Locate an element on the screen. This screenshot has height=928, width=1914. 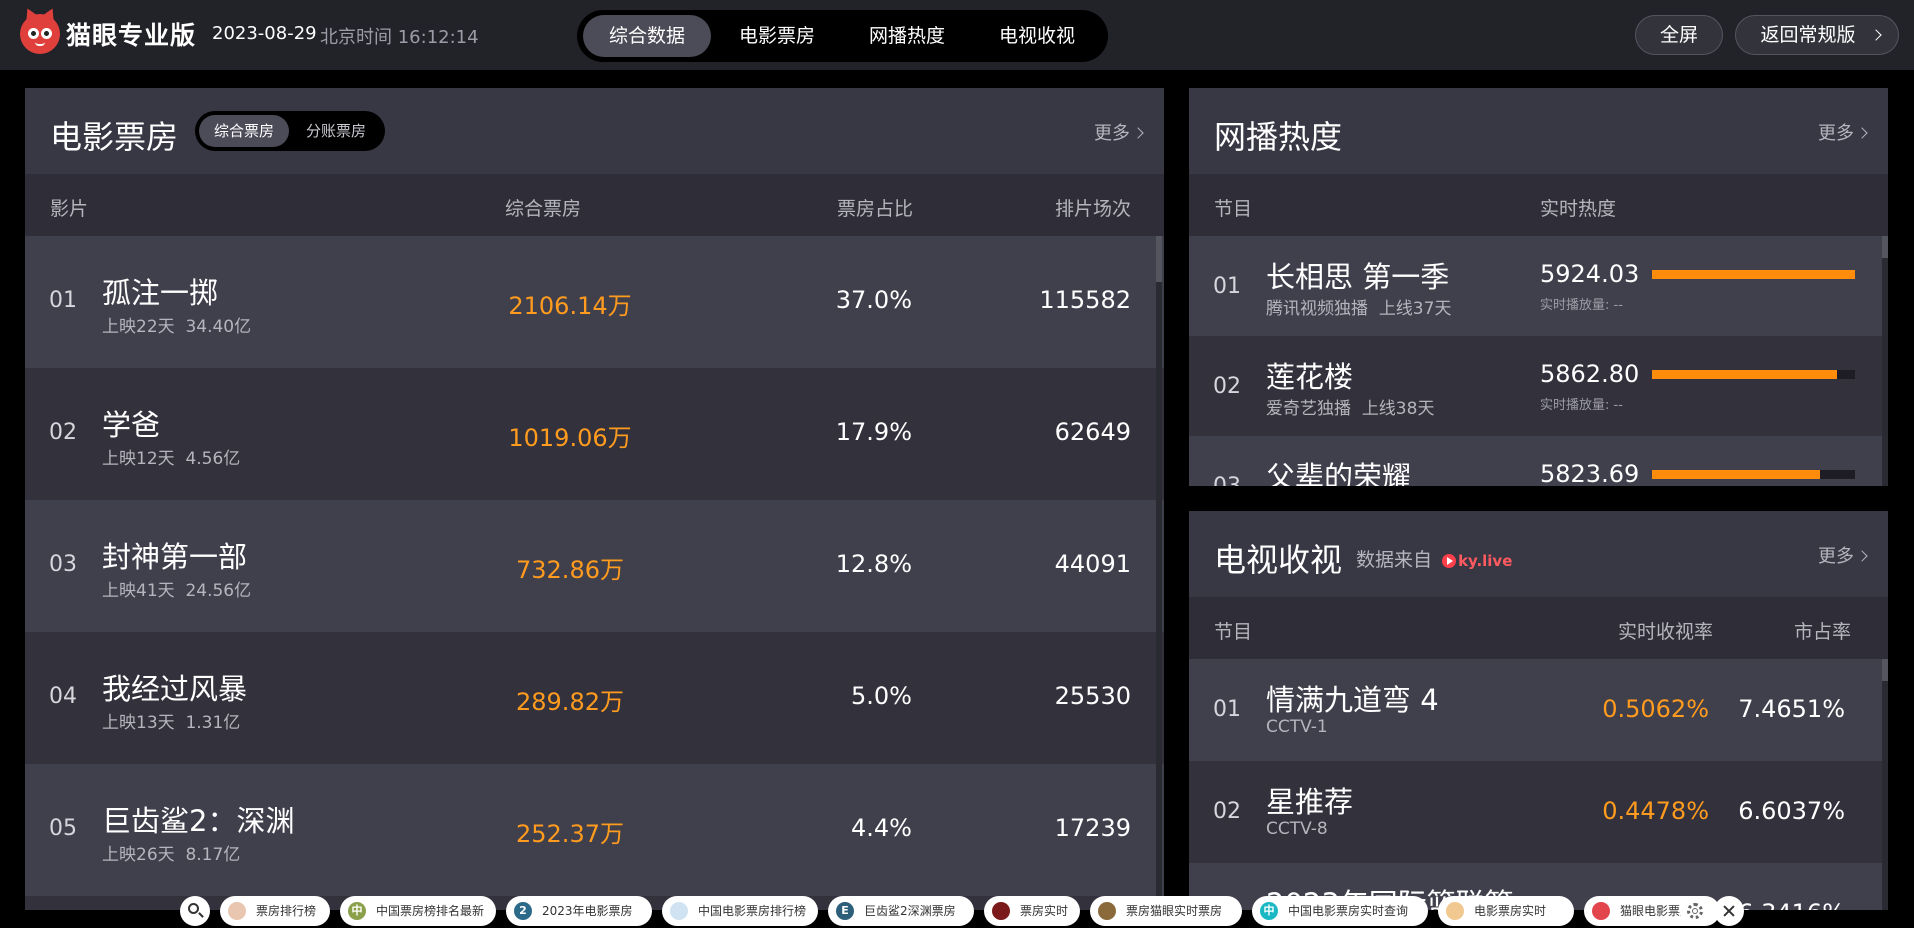
col-film: 影片 is located at coordinates (69, 209).